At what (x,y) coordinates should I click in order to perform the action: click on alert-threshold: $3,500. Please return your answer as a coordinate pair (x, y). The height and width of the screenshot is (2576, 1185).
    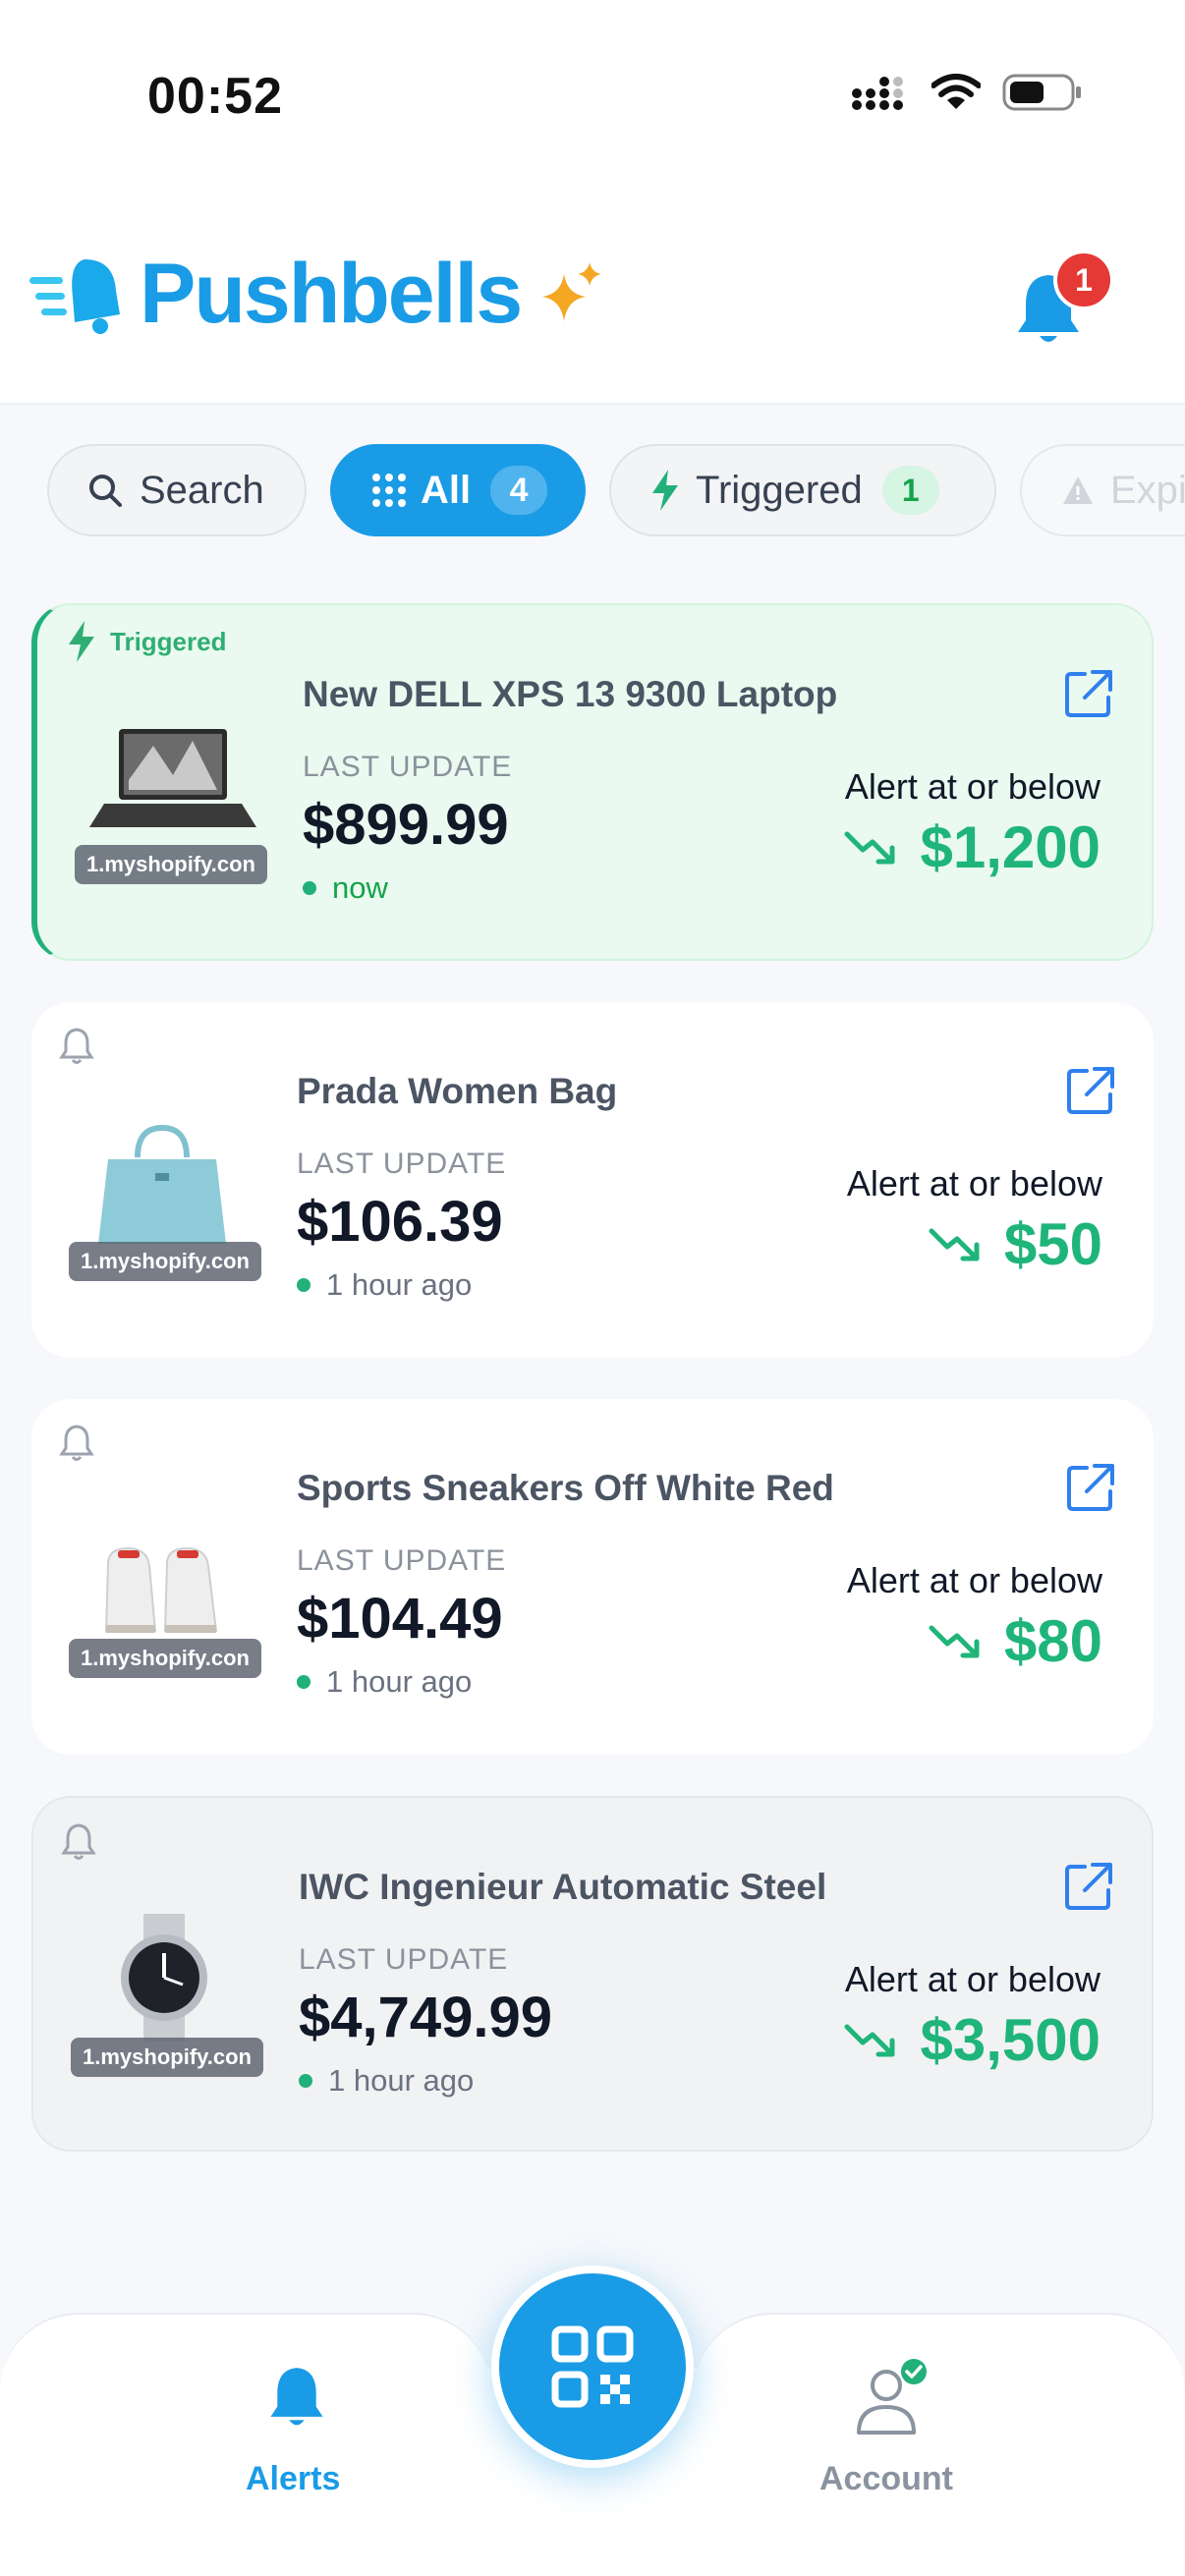
    Looking at the image, I should click on (972, 2040).